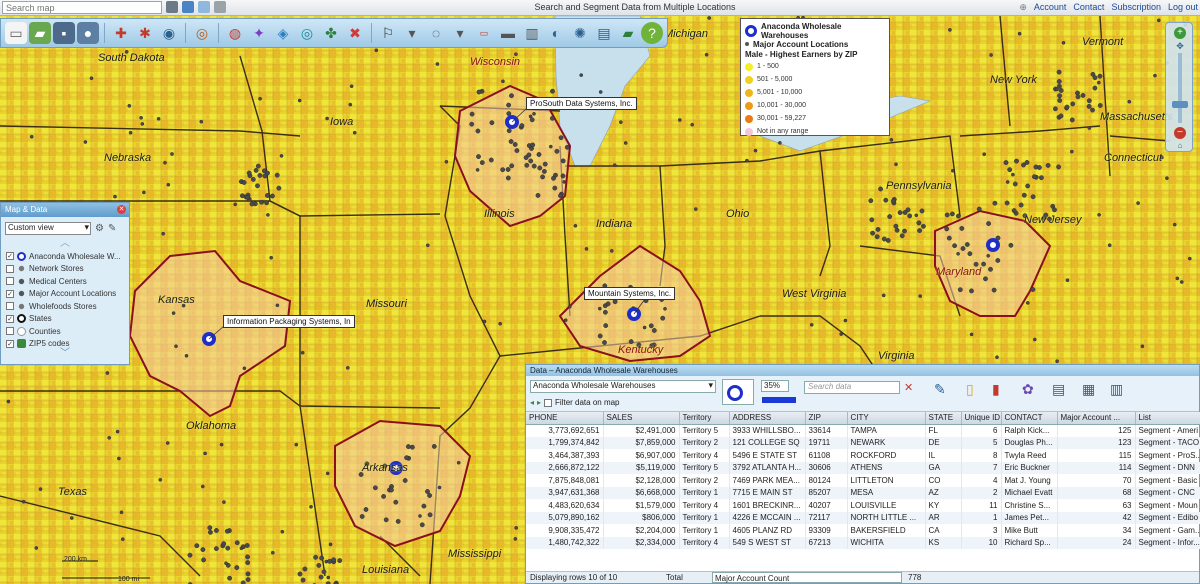 Image resolution: width=1200 pixels, height=584 pixels. What do you see at coordinates (1183, 7) in the screenshot?
I see `logout-link: Log out` at bounding box center [1183, 7].